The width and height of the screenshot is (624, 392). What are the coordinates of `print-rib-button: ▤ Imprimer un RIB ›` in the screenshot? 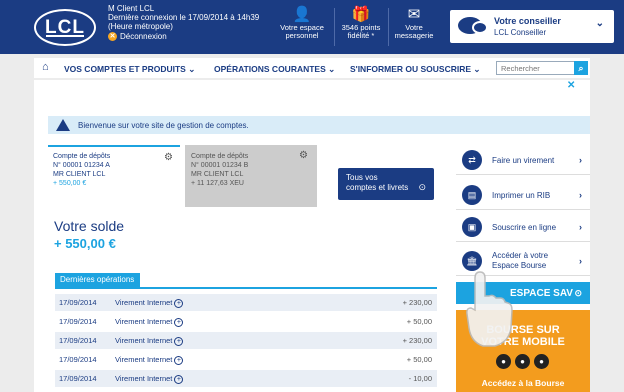 It's located at (523, 195).